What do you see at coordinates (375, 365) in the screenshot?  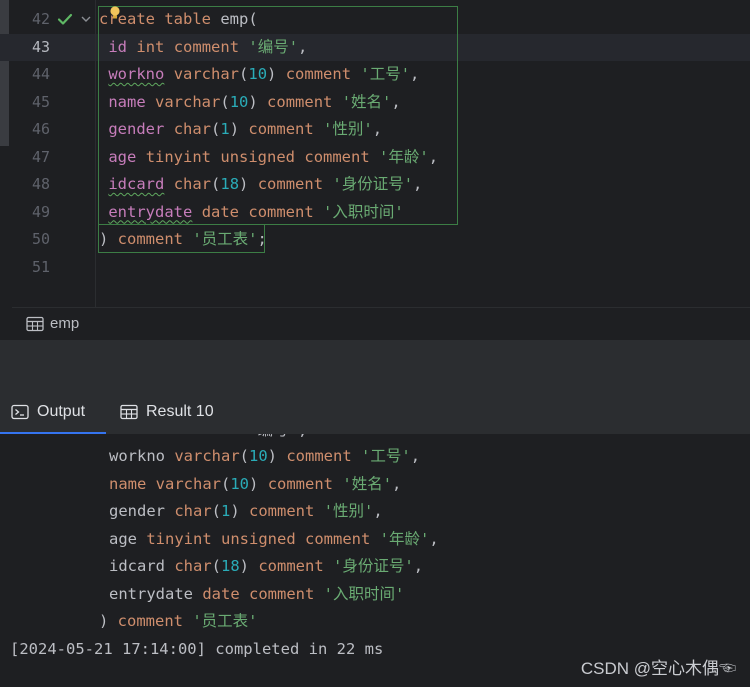 I see `panel-splitter` at bounding box center [375, 365].